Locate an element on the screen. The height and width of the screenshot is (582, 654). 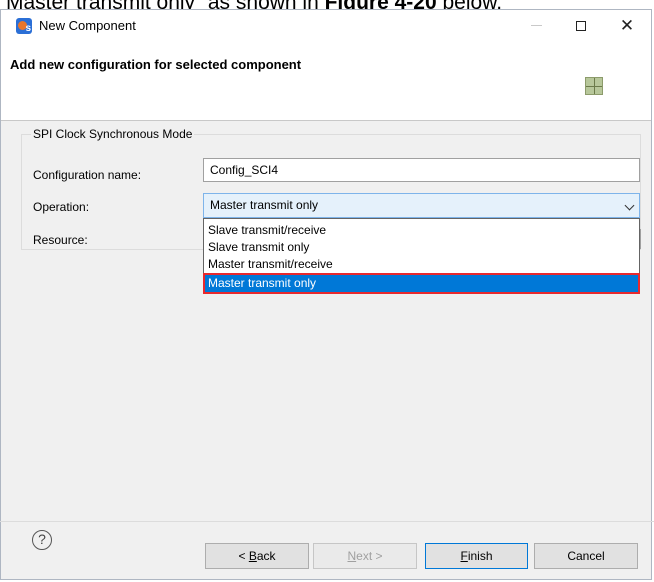
next-label-rest: ext > is located at coordinates (369, 556).